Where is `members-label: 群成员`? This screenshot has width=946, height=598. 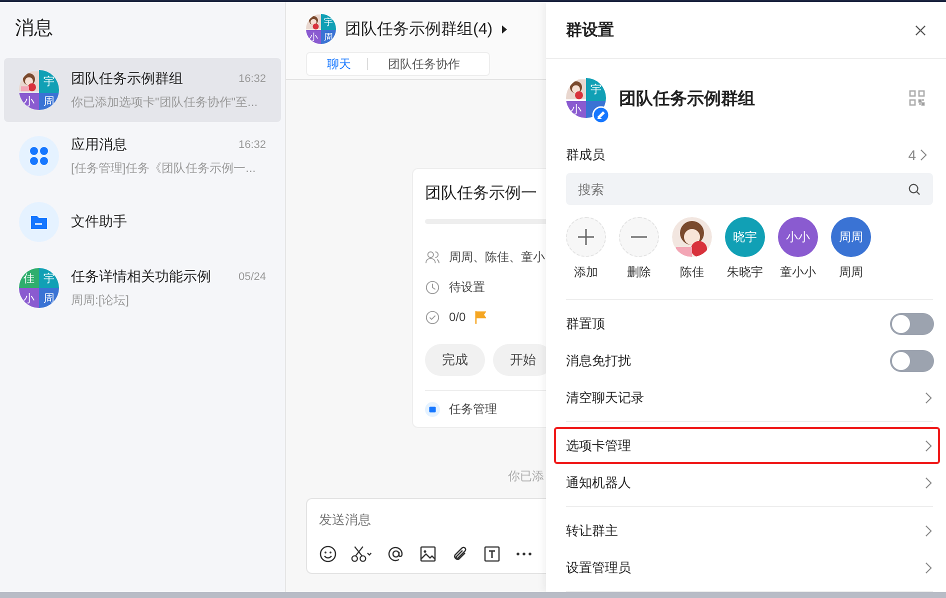
members-label: 群成员 is located at coordinates (586, 155).